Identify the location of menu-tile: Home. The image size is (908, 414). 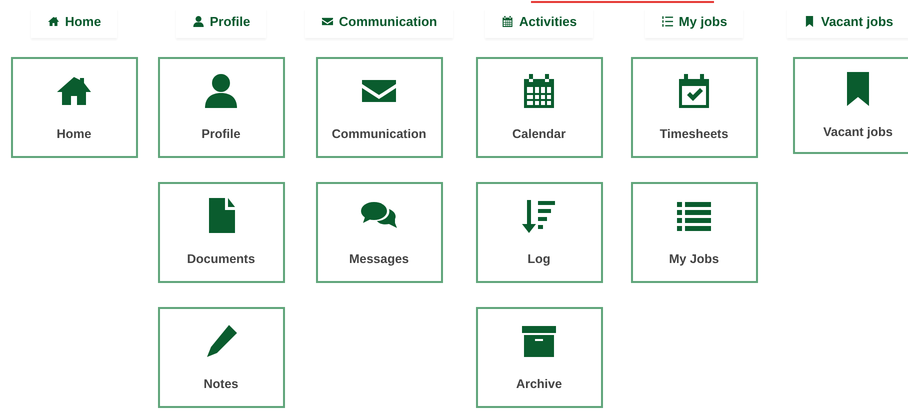
(74, 107).